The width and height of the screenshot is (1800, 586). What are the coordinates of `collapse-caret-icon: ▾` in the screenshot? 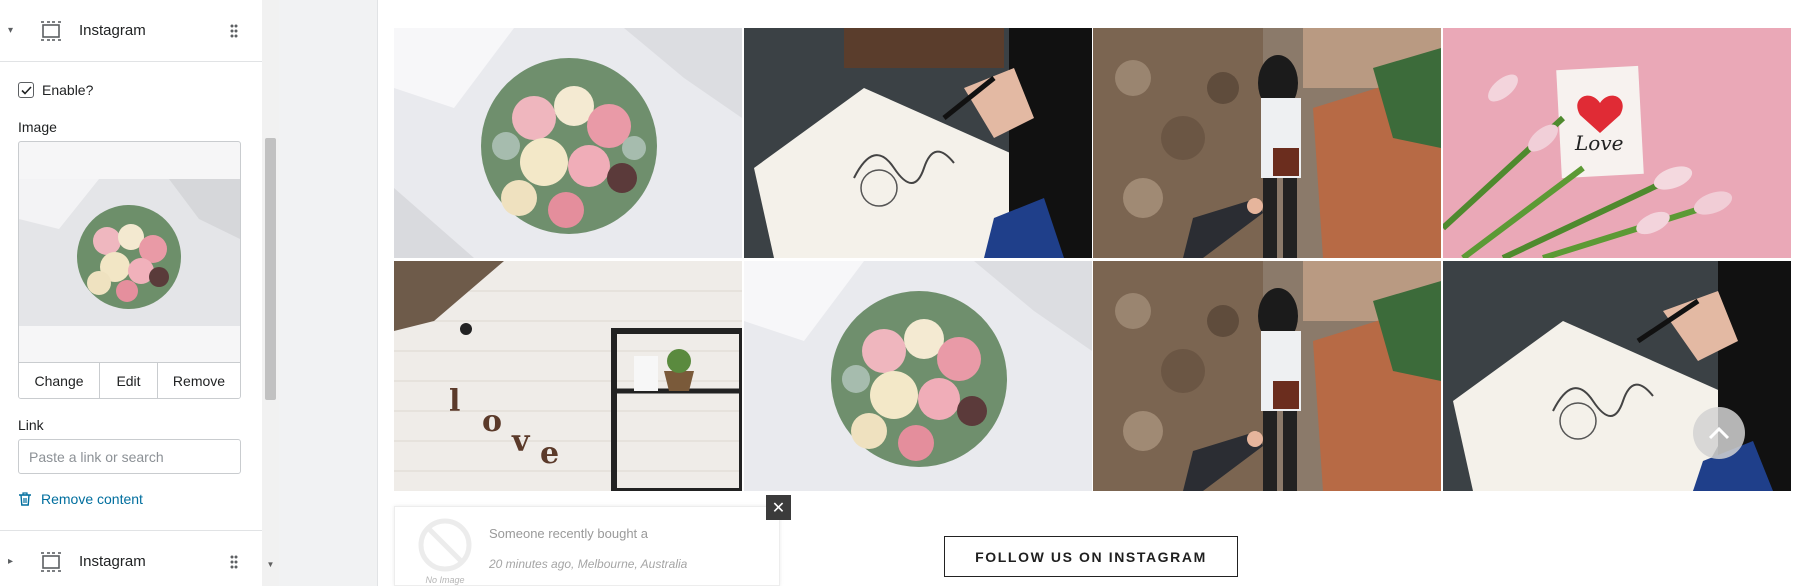 It's located at (13, 30).